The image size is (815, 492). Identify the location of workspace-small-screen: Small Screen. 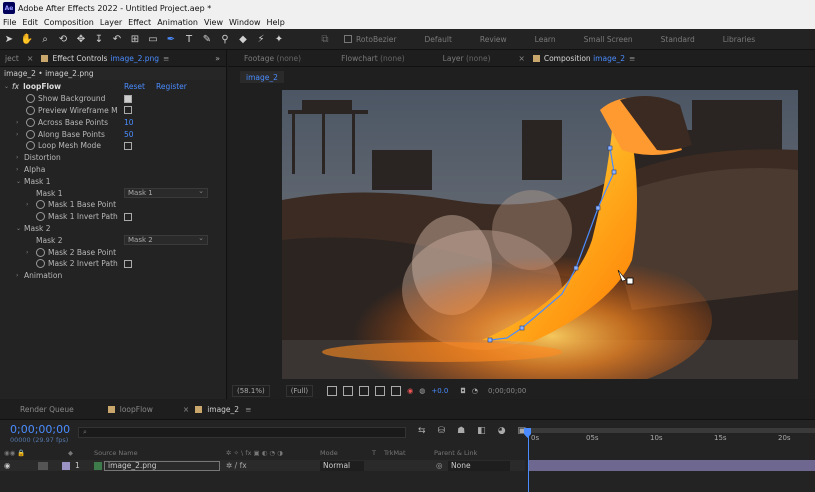
(608, 39).